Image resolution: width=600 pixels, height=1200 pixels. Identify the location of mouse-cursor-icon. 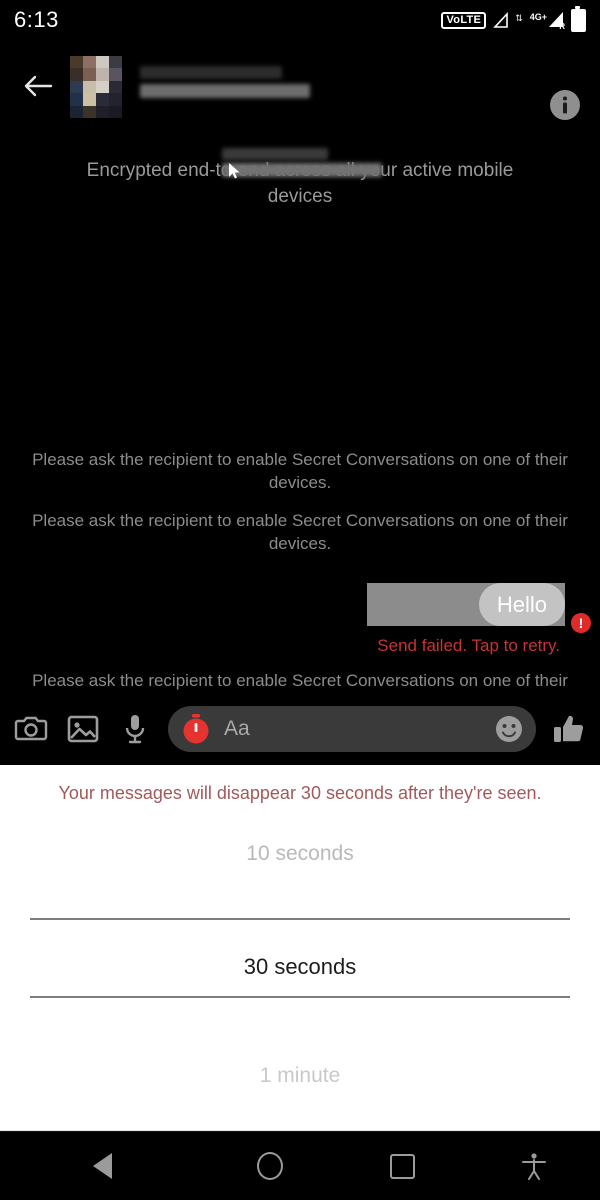
(234, 173).